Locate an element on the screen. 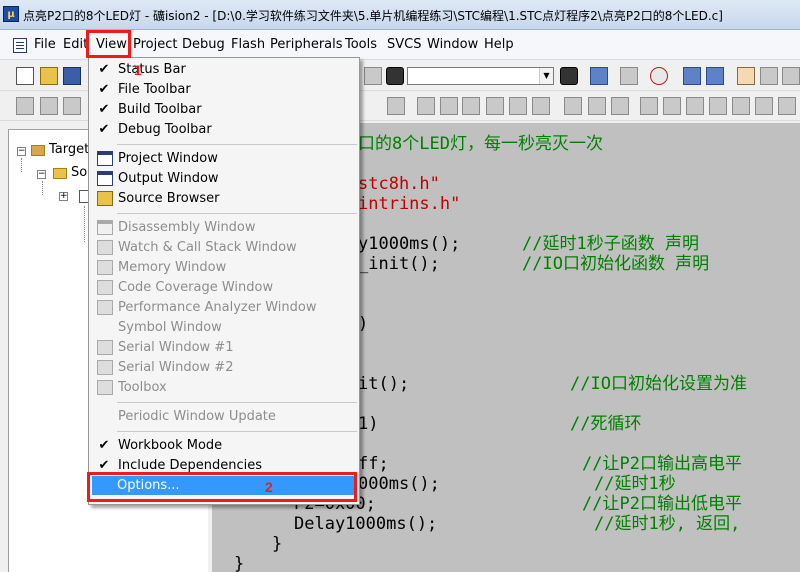 This screenshot has width=800, height=572. view-memory-window: Memory Window is located at coordinates (224, 268).